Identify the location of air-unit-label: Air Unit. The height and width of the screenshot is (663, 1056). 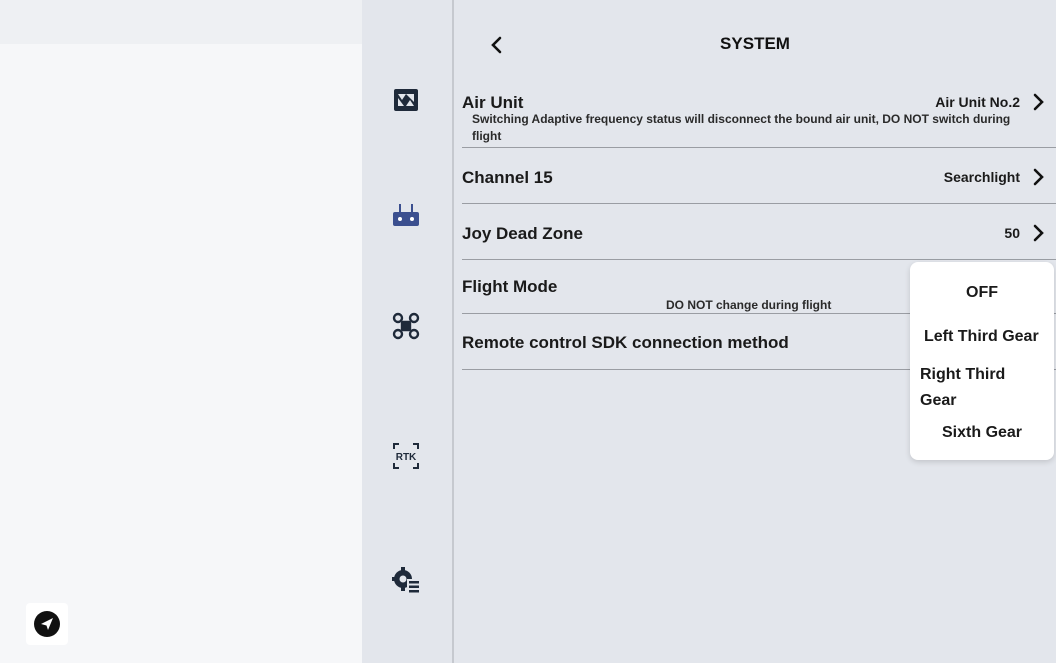
(493, 102).